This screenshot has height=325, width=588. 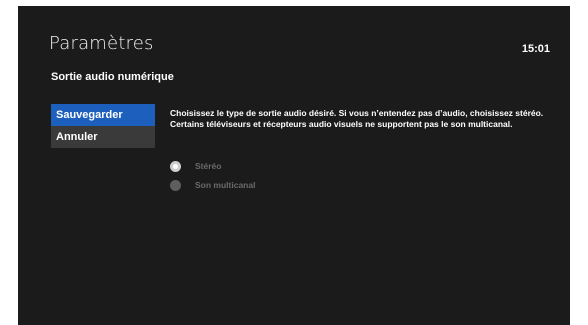 What do you see at coordinates (101, 43) in the screenshot?
I see `page-title: Paramètres` at bounding box center [101, 43].